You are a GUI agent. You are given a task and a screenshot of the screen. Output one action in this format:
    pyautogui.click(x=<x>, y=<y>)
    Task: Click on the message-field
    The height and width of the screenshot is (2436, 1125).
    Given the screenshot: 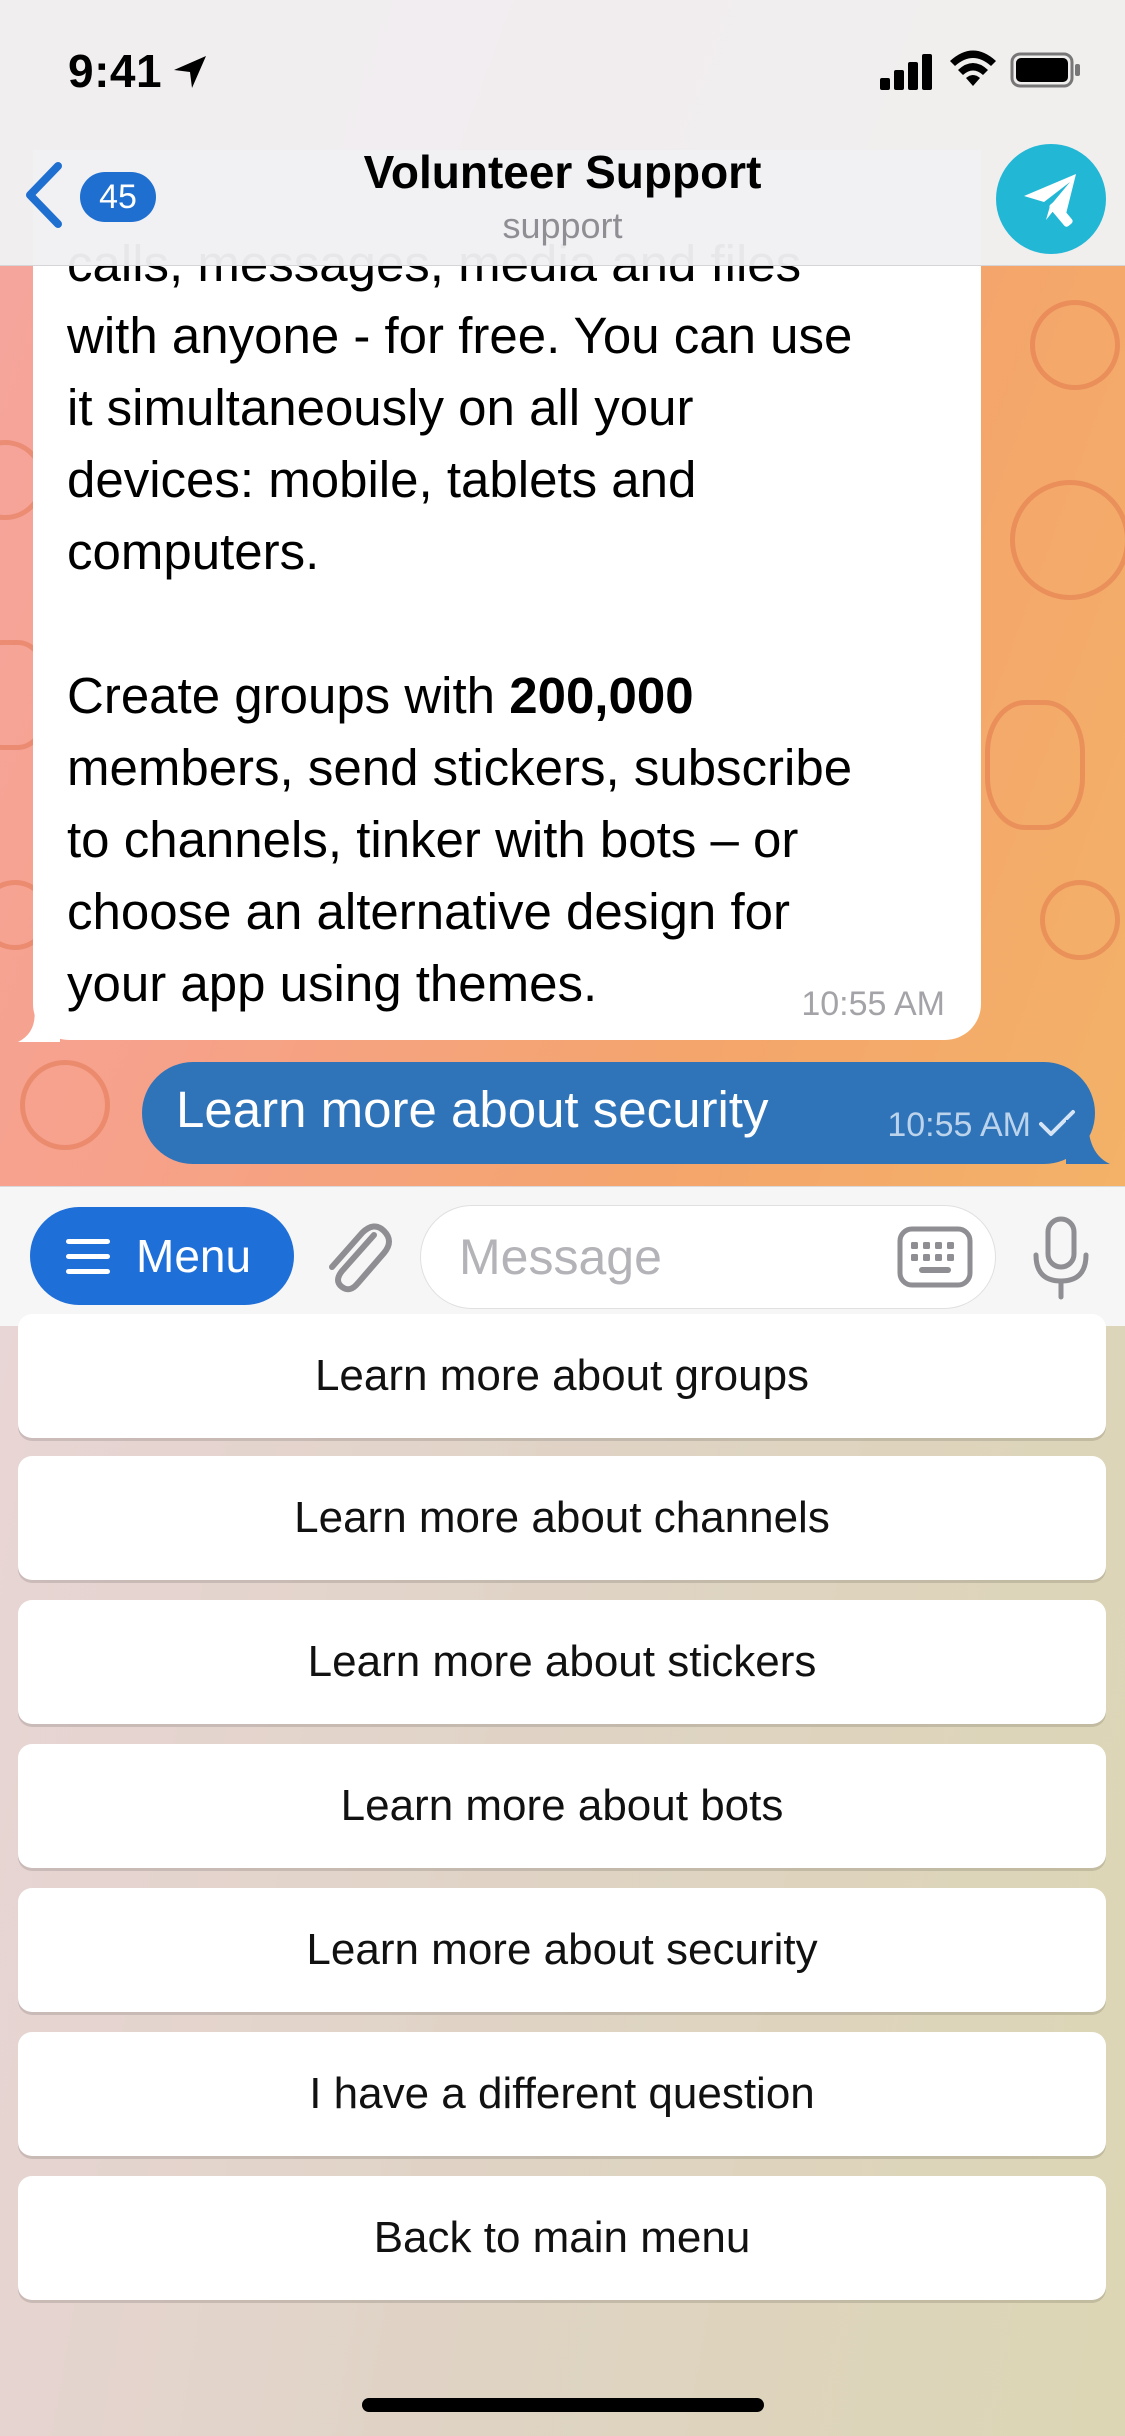 What is the action you would take?
    pyautogui.click(x=708, y=1257)
    